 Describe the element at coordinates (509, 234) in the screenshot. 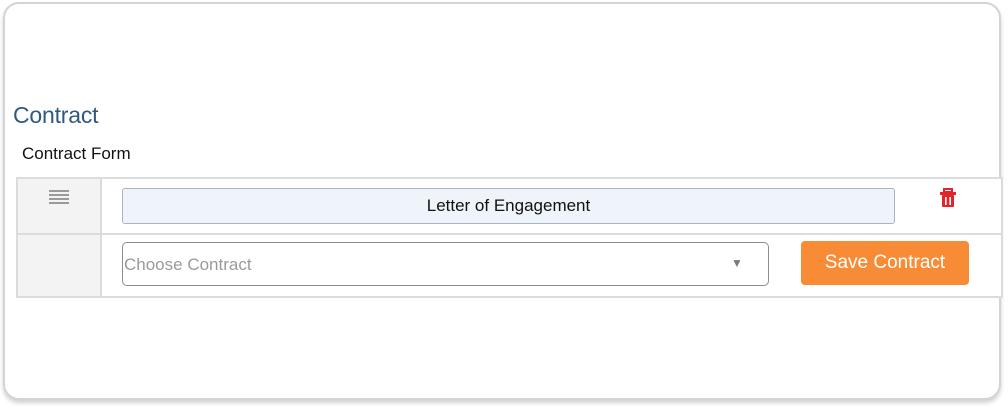

I see `row-divider` at that location.